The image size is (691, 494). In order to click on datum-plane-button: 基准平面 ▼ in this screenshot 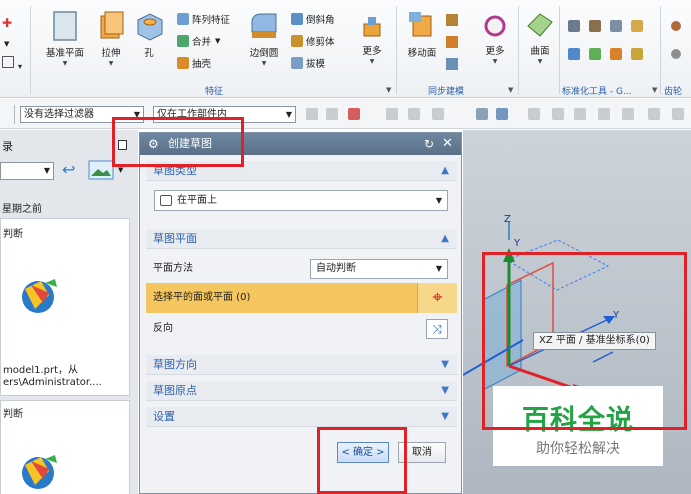, I will do `click(65, 38)`.